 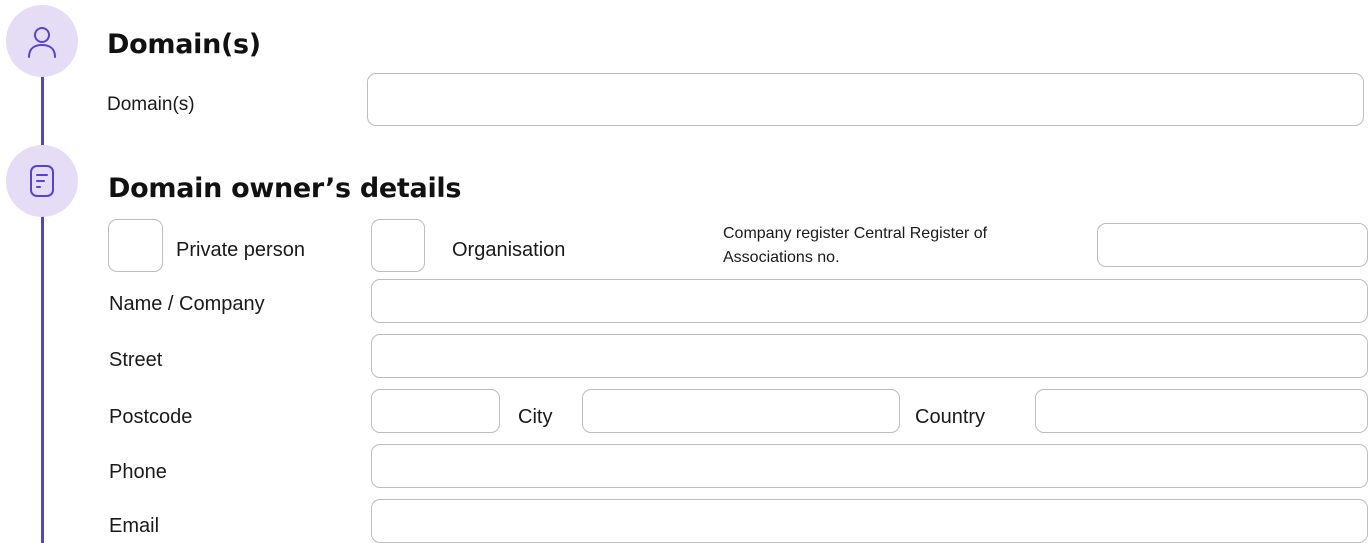 I want to click on private-person-checkbox, so click(x=135, y=245).